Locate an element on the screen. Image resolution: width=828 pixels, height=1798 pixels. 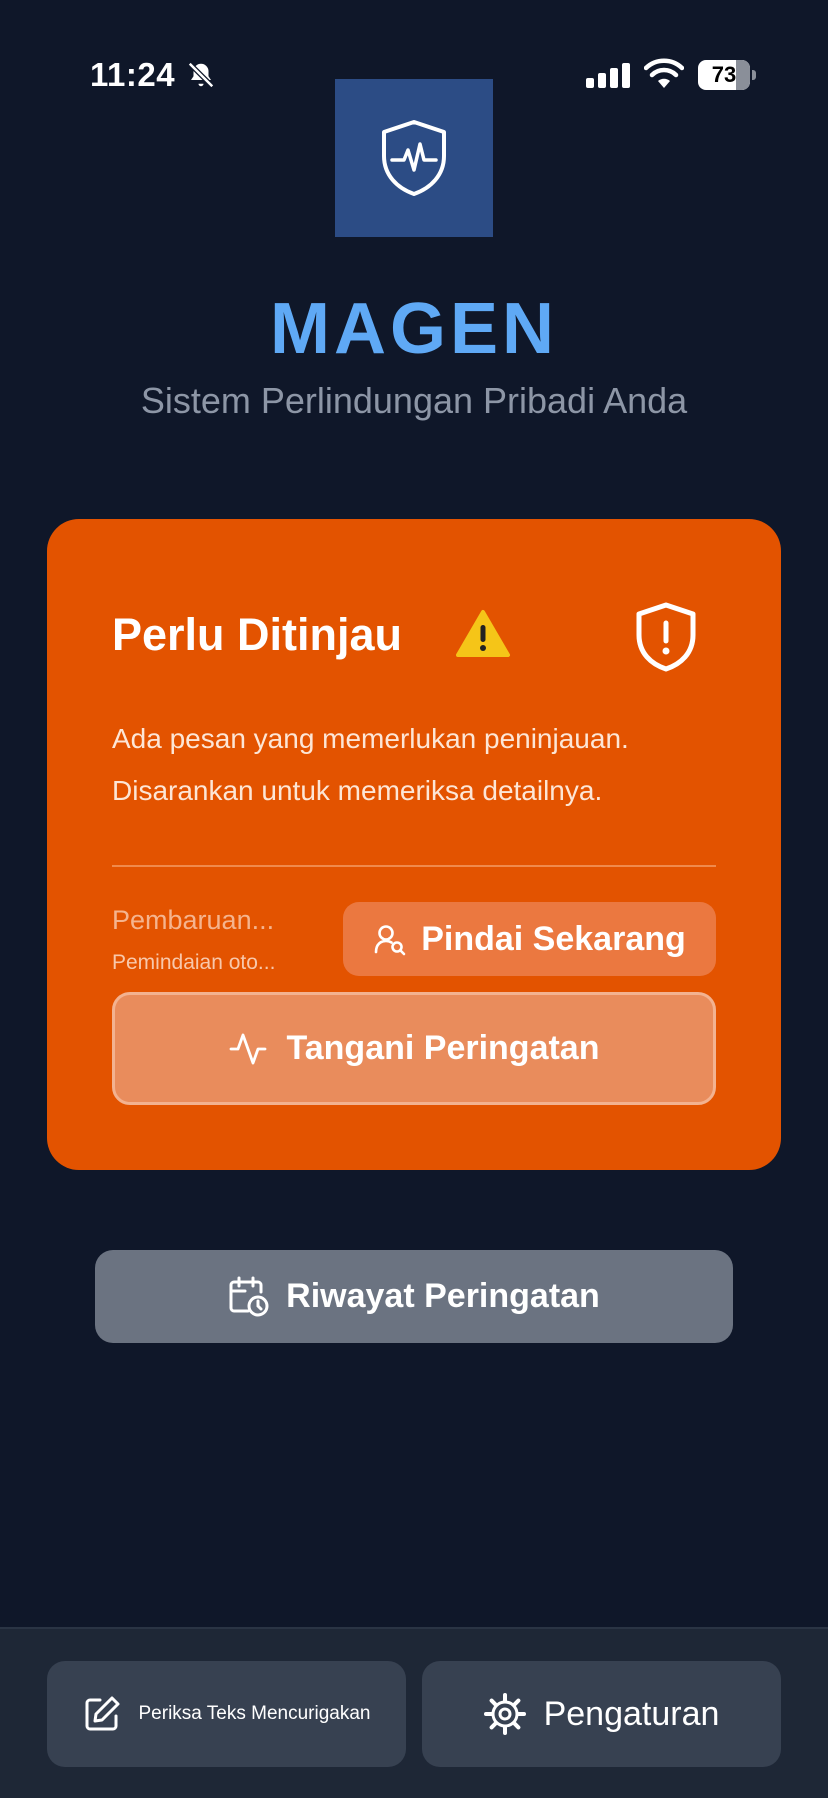
check-suspicious-text-button: Periksa Teks Mencurigakan is located at coordinates (226, 1714).